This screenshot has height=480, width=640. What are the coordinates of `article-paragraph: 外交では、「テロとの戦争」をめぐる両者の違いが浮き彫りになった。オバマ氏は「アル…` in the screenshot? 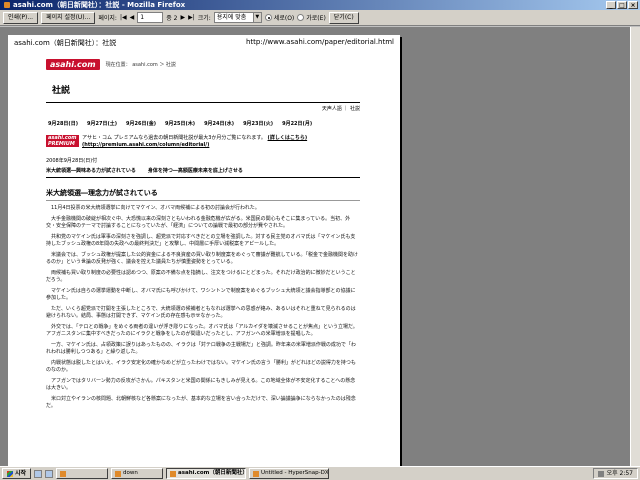 It's located at (202, 330).